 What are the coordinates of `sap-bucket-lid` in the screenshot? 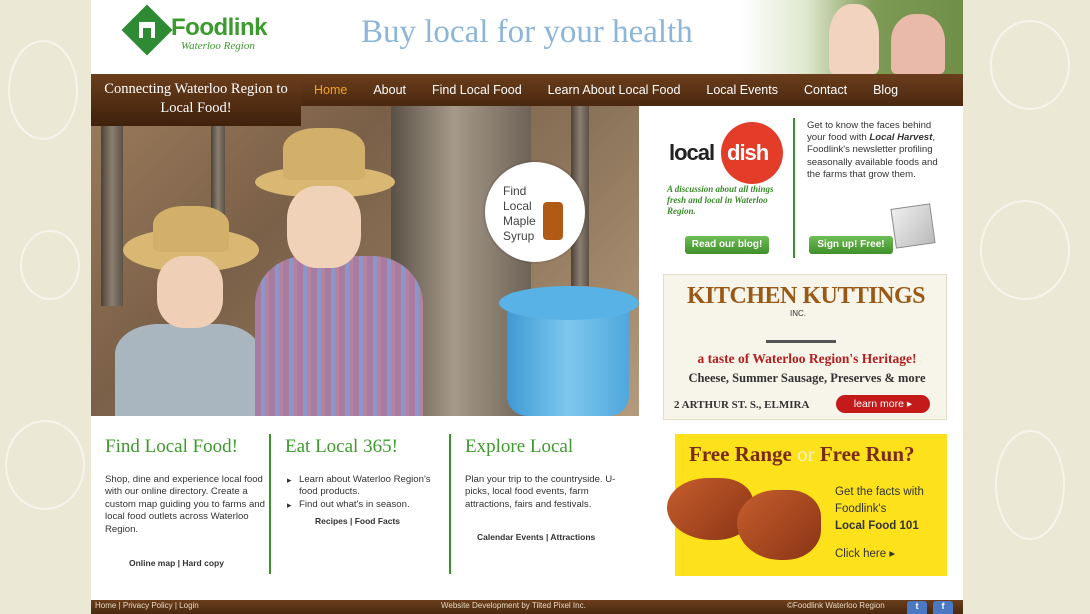 It's located at (569, 303).